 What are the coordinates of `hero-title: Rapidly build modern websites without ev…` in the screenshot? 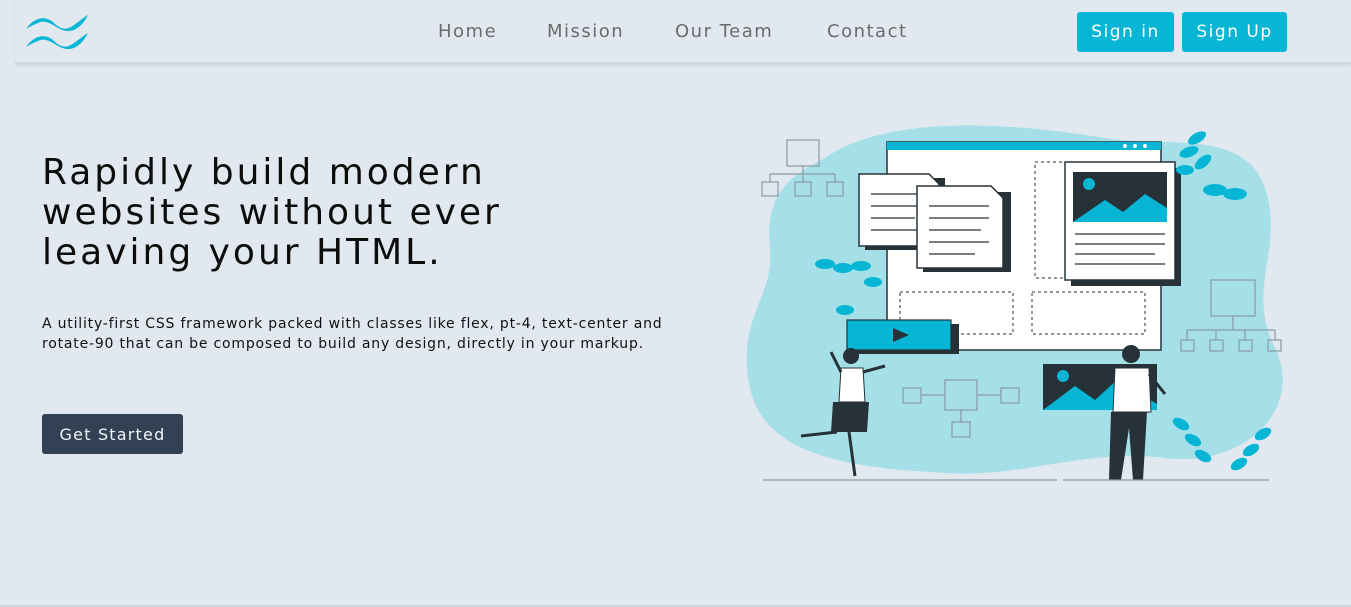 It's located at (272, 212).